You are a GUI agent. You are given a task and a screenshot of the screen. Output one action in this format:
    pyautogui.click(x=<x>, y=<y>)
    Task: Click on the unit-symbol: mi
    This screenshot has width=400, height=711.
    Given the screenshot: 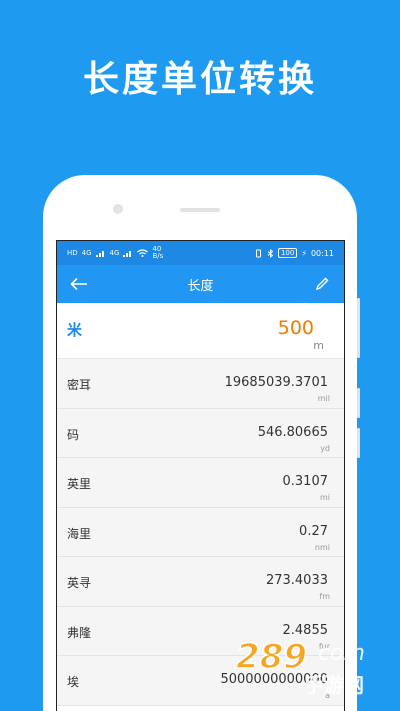 What is the action you would take?
    pyautogui.click(x=324, y=497)
    